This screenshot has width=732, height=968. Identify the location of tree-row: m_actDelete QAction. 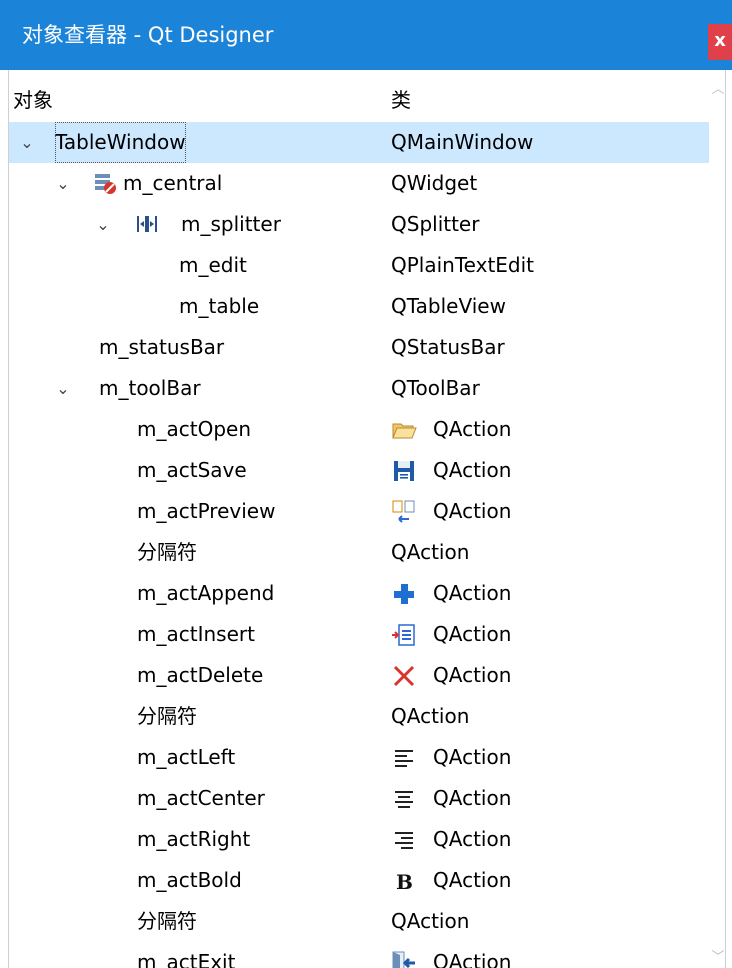
(359, 675).